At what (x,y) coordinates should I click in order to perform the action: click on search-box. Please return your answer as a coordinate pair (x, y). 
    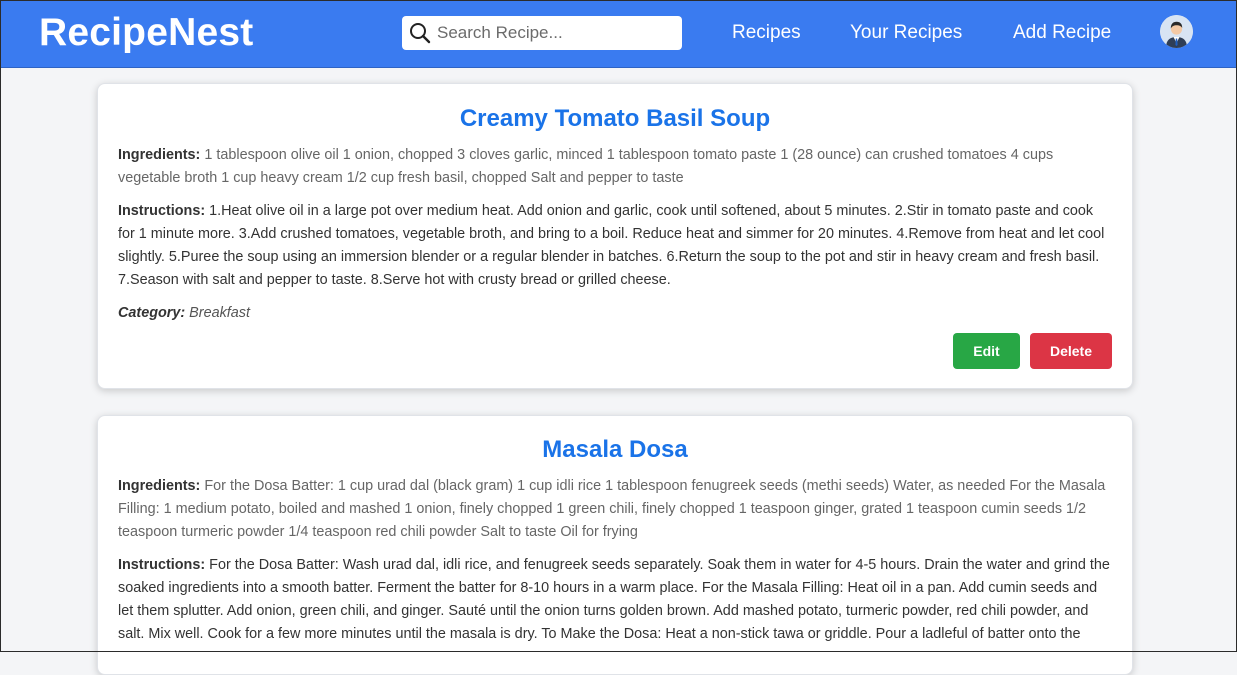
    Looking at the image, I should click on (542, 33).